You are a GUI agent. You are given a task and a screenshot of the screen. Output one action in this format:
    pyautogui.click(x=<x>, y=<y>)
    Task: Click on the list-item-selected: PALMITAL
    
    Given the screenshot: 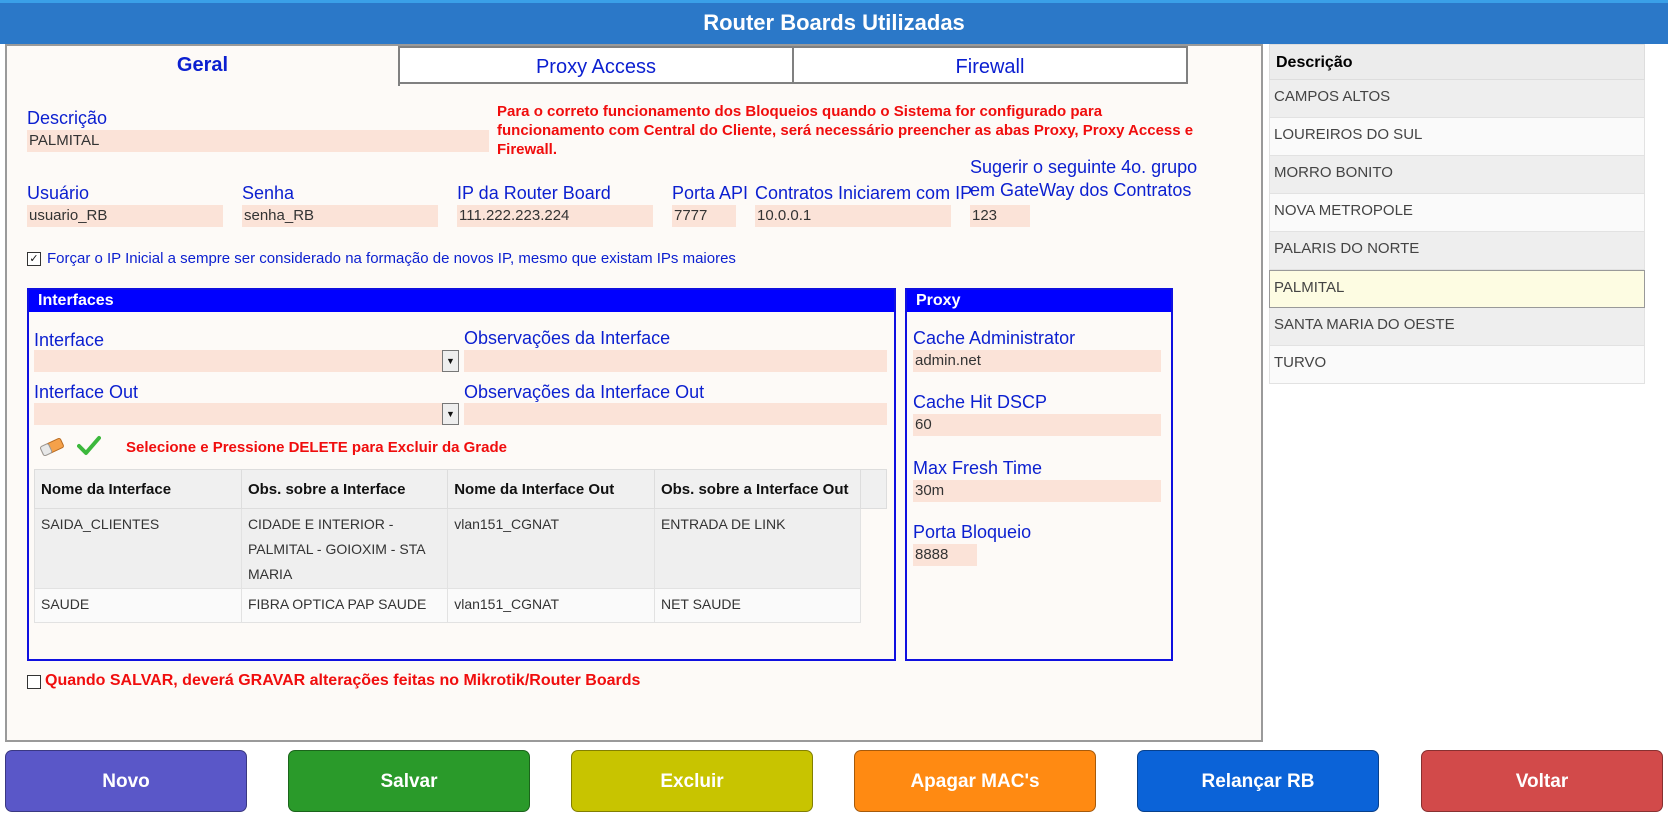 What is the action you would take?
    pyautogui.click(x=1457, y=289)
    